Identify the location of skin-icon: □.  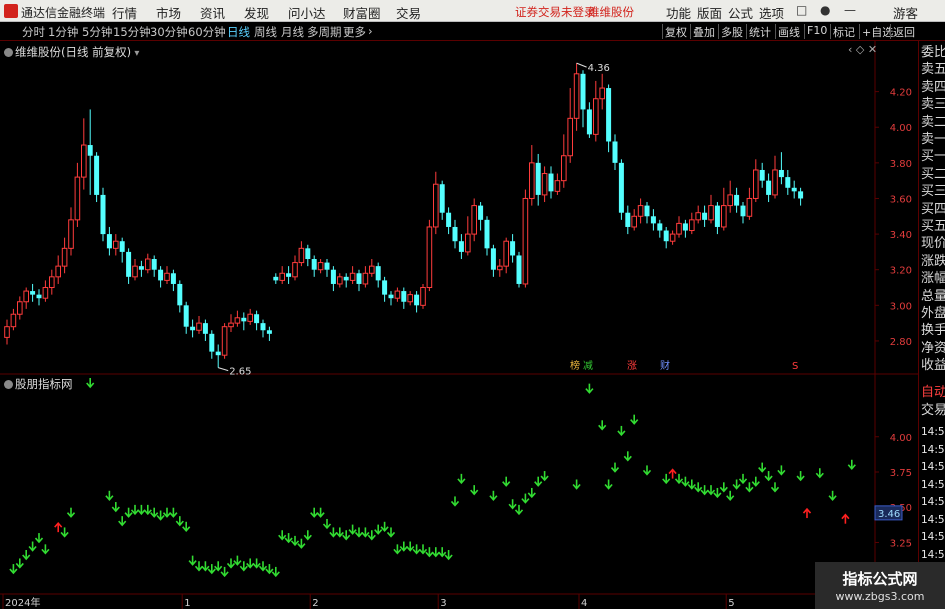
(801, 10).